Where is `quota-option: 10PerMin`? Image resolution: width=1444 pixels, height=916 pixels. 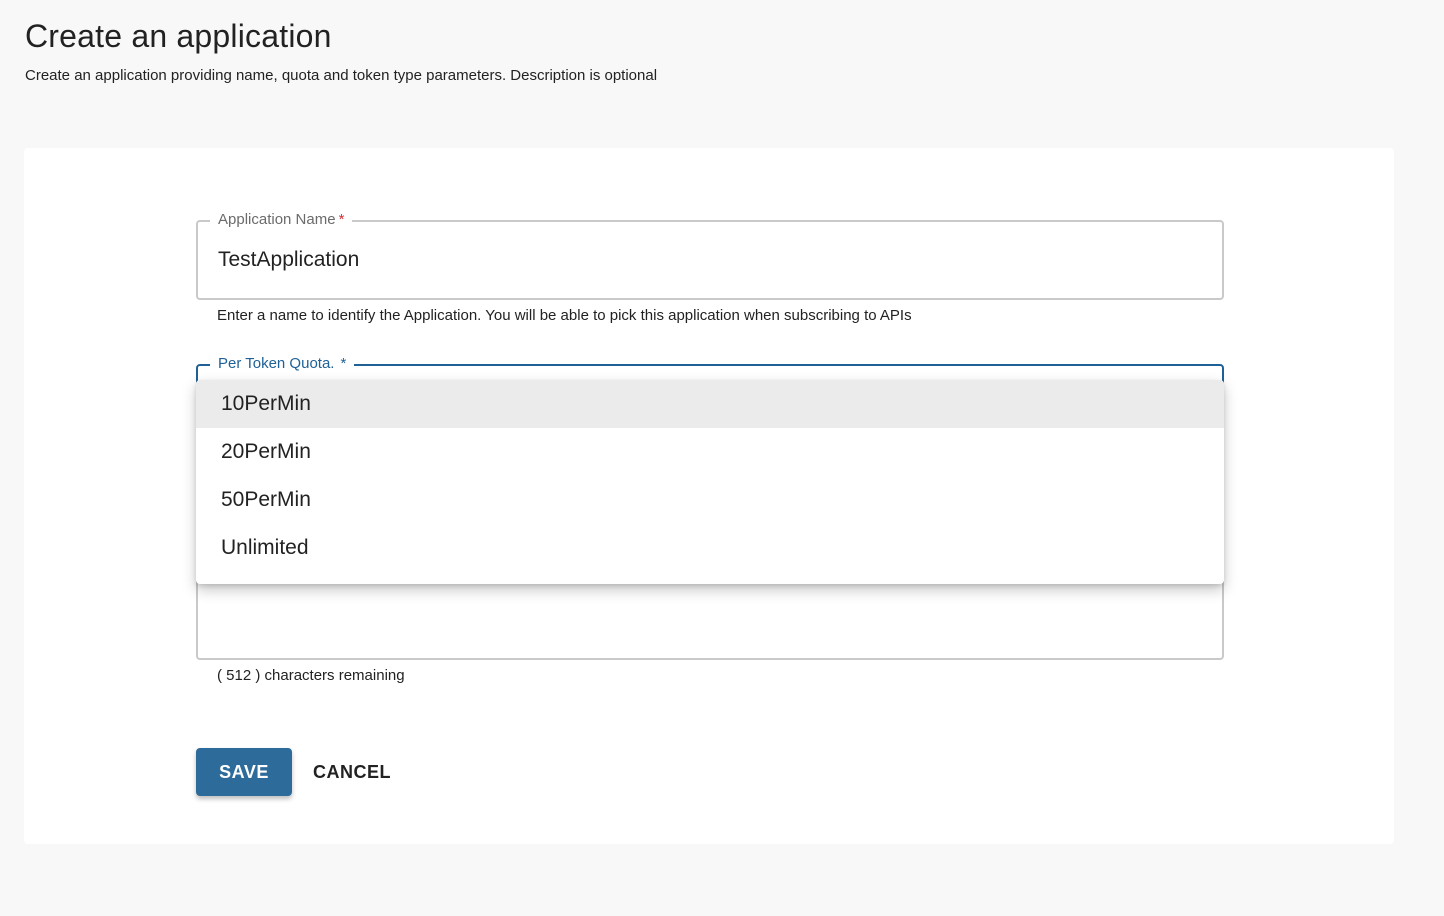 quota-option: 10PerMin is located at coordinates (710, 404).